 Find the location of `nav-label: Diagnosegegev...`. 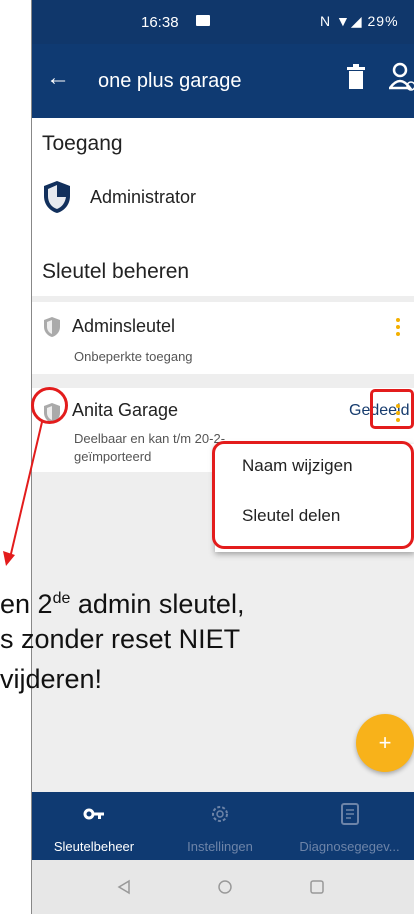

nav-label: Diagnosegegev... is located at coordinates (349, 846).